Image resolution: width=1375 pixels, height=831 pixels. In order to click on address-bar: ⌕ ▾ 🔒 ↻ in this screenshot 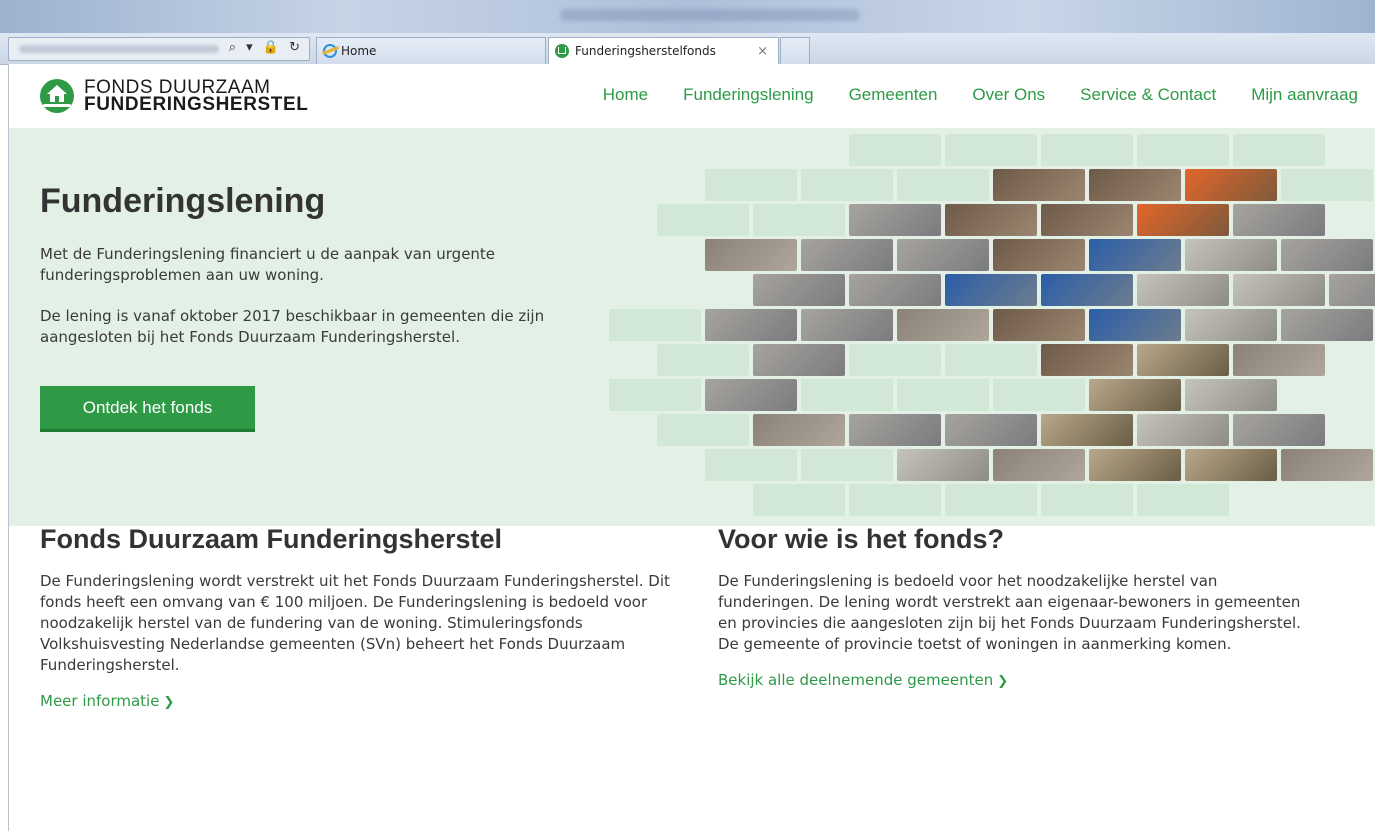, I will do `click(159, 49)`.